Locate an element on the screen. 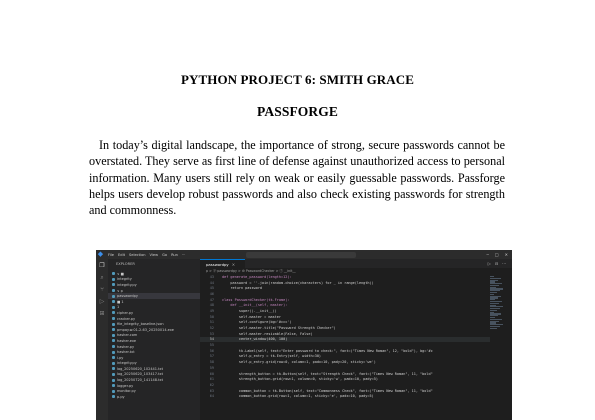 This screenshot has height=420, width=595. ide-menu-item: Edit is located at coordinates (121, 255).